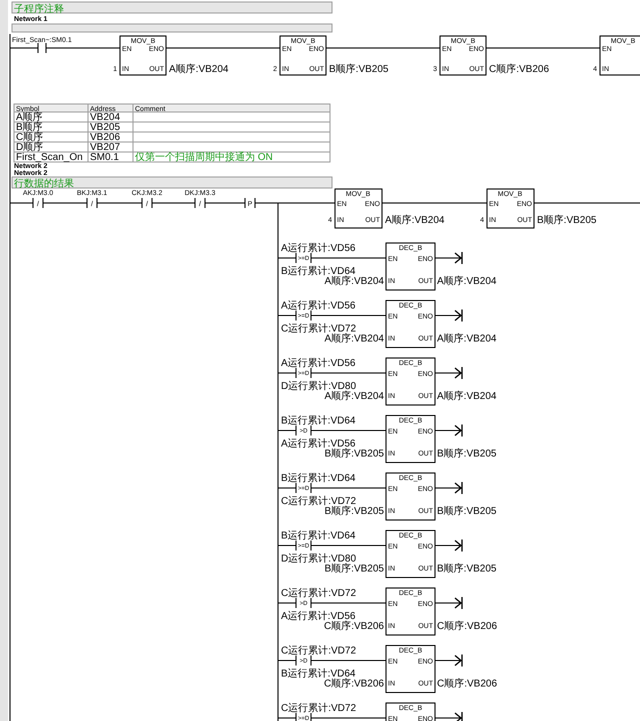 The width and height of the screenshot is (640, 721). What do you see at coordinates (29, 127) in the screenshot?
I see `table-cell: B顺序` at bounding box center [29, 127].